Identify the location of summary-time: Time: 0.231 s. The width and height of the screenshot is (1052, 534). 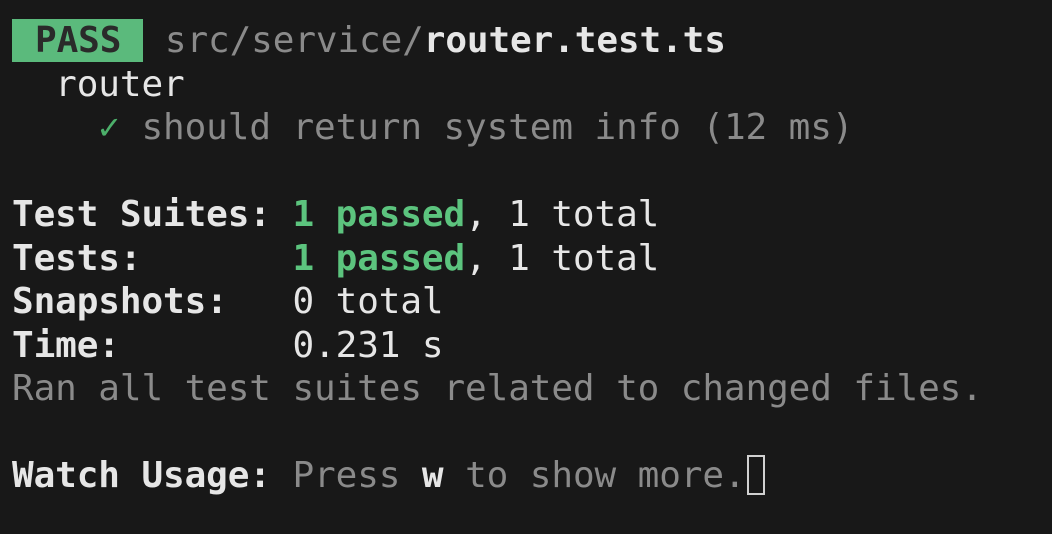
(532, 346).